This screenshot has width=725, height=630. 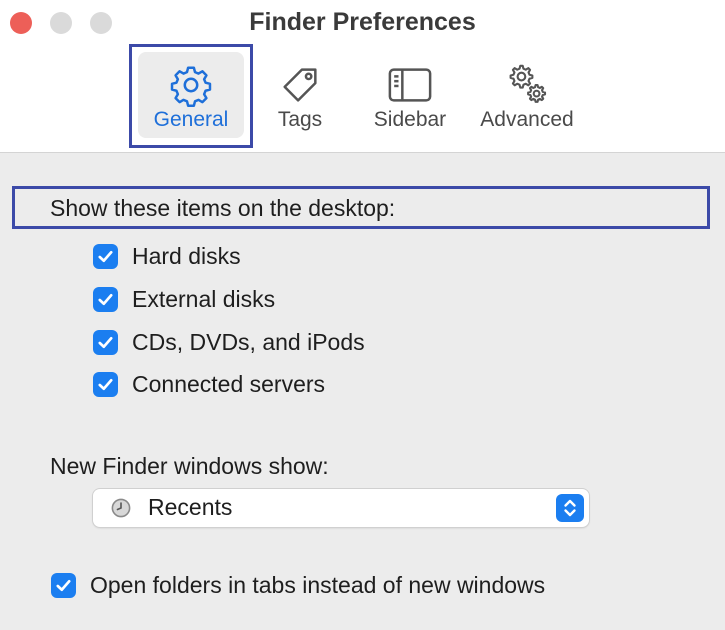 I want to click on external-disks-label: External disks, so click(x=204, y=298).